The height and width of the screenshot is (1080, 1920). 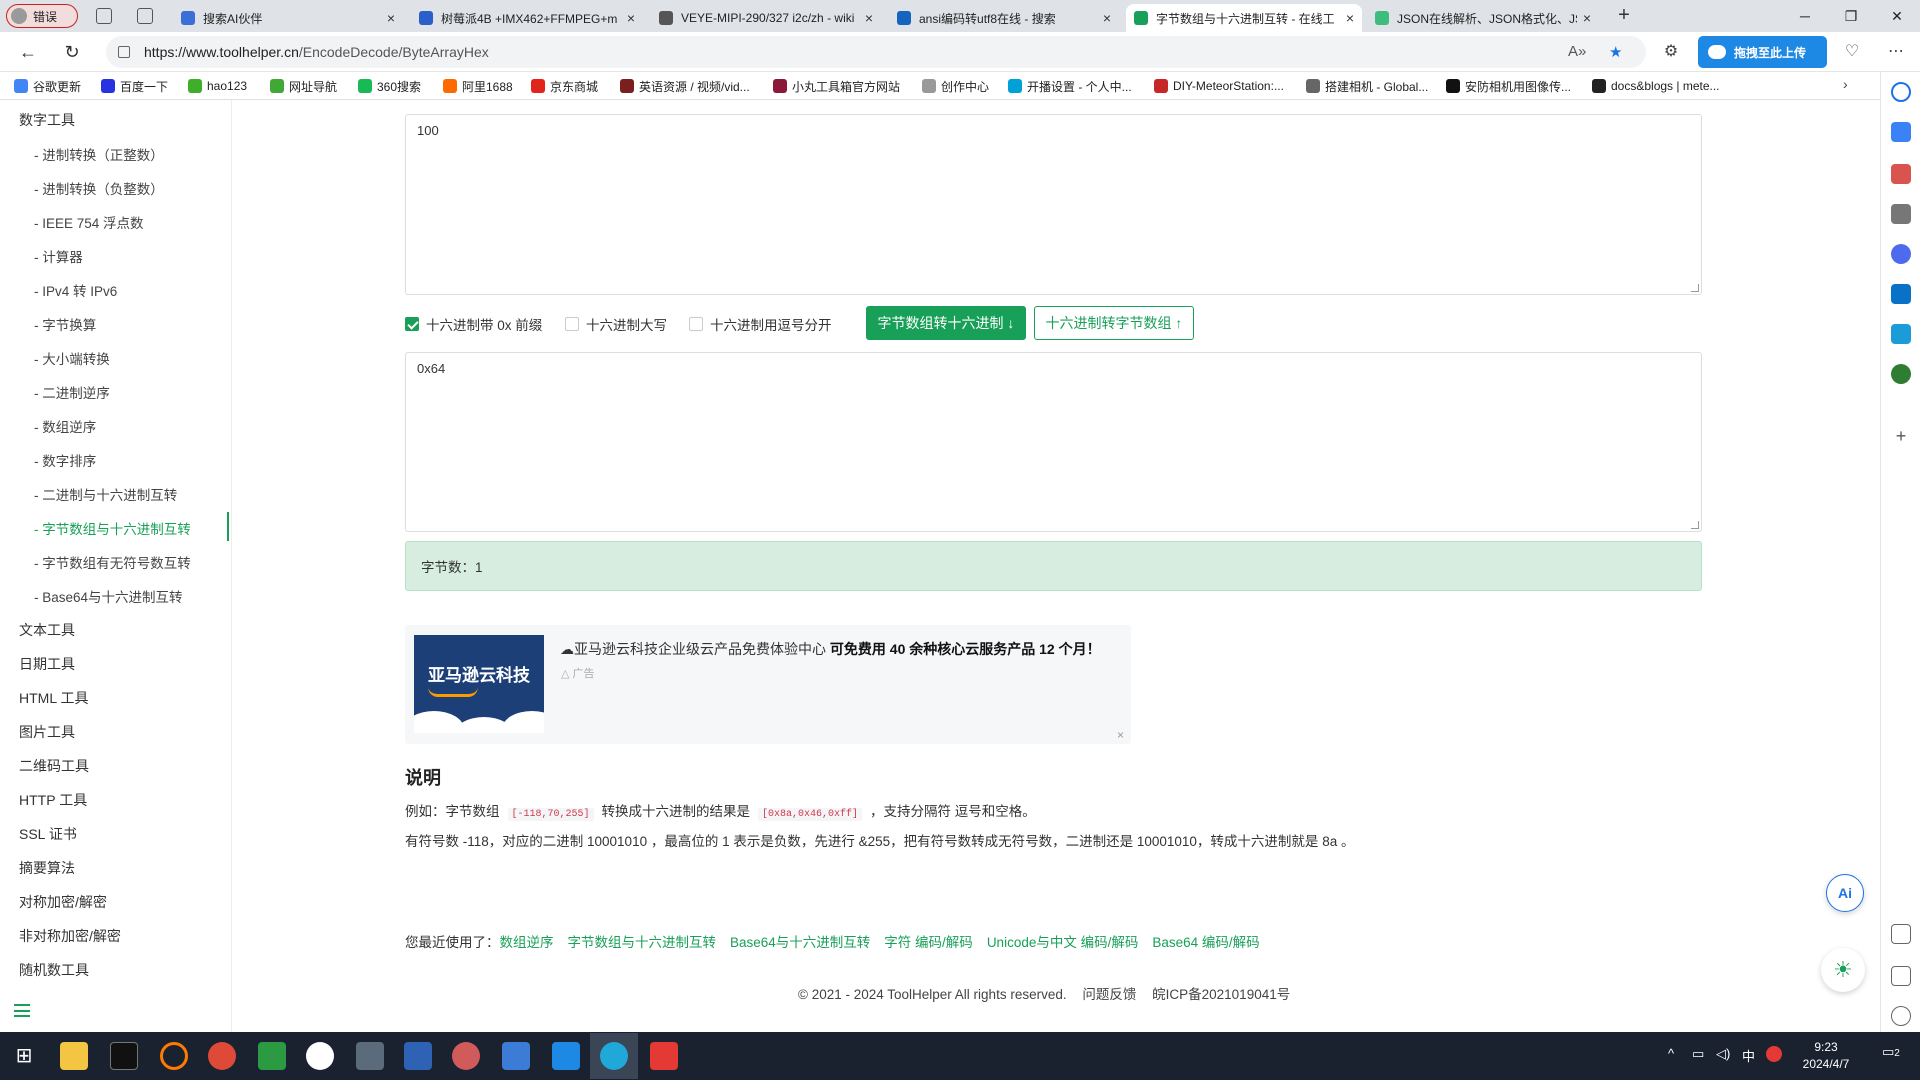 What do you see at coordinates (760, 324) in the screenshot?
I see `option-comma-separated: 十六进制用逗号分开` at bounding box center [760, 324].